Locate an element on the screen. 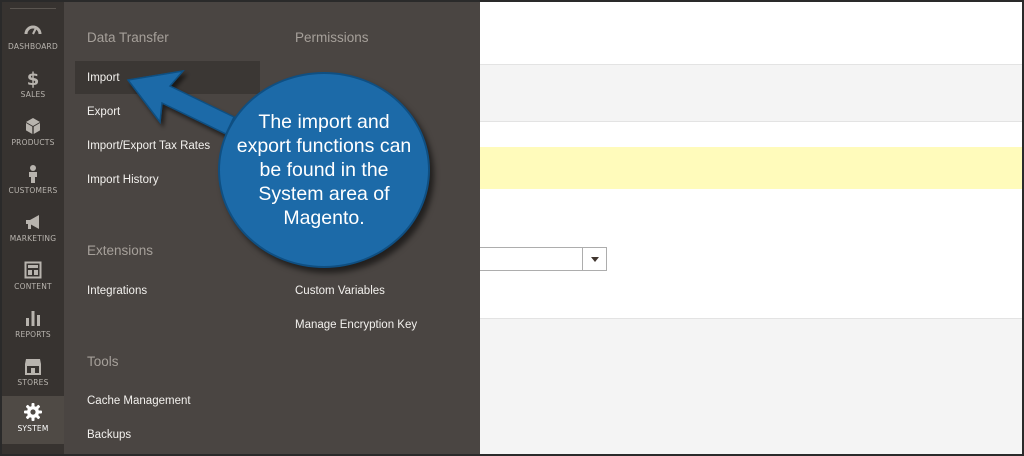 The height and width of the screenshot is (456, 1024). dashboard-gauge-icon is located at coordinates (33, 30).